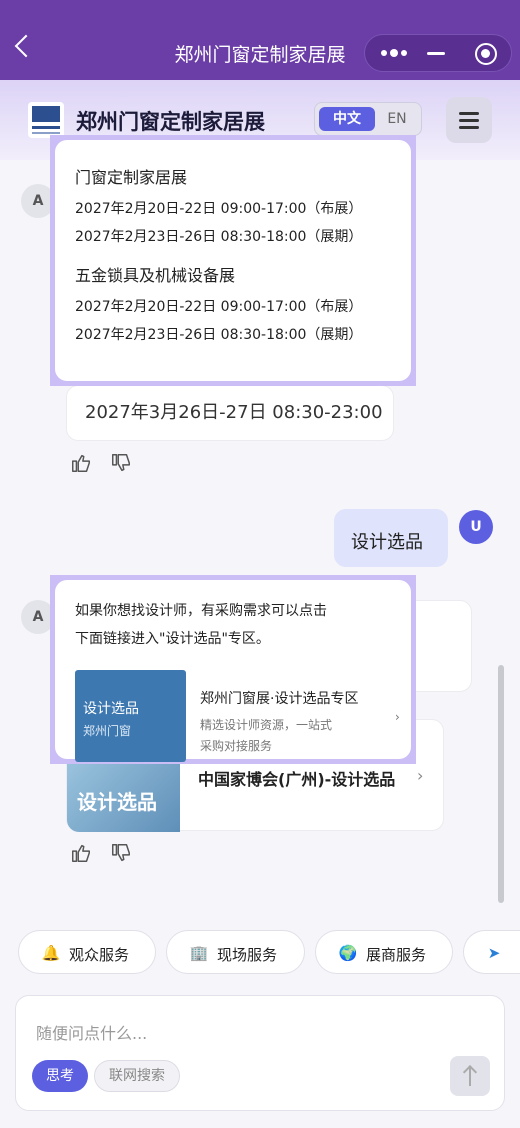 The height and width of the screenshot is (1128, 520). I want to click on chip-label: 展商服务, so click(396, 955).